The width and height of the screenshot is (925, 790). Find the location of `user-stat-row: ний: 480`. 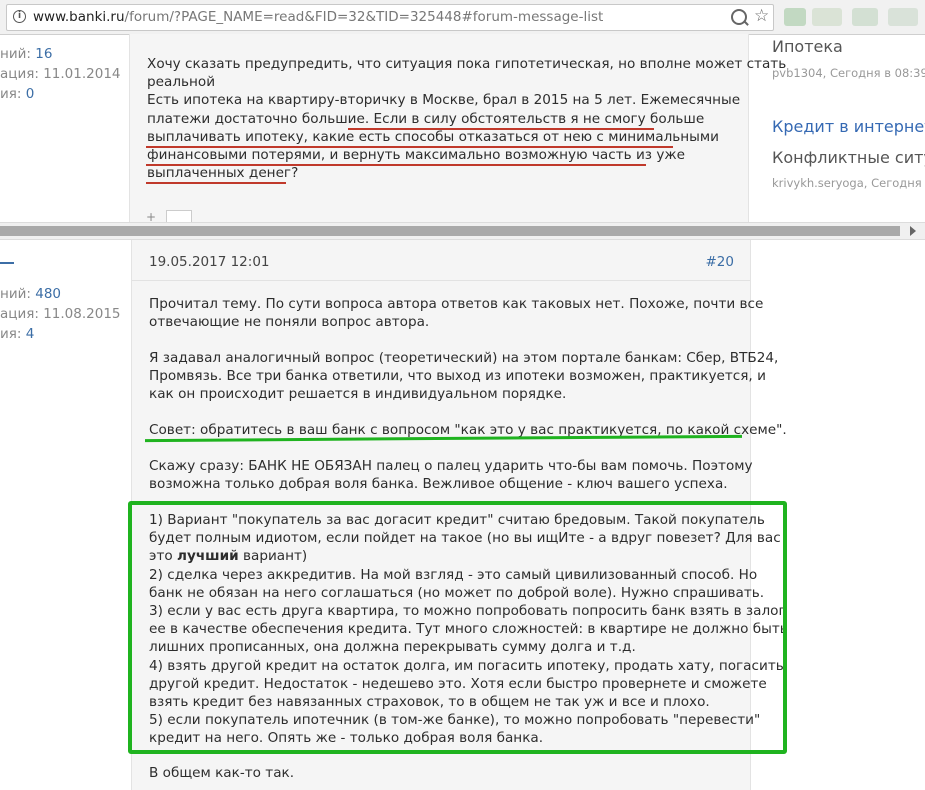

user-stat-row: ний: 480 is located at coordinates (31, 294).